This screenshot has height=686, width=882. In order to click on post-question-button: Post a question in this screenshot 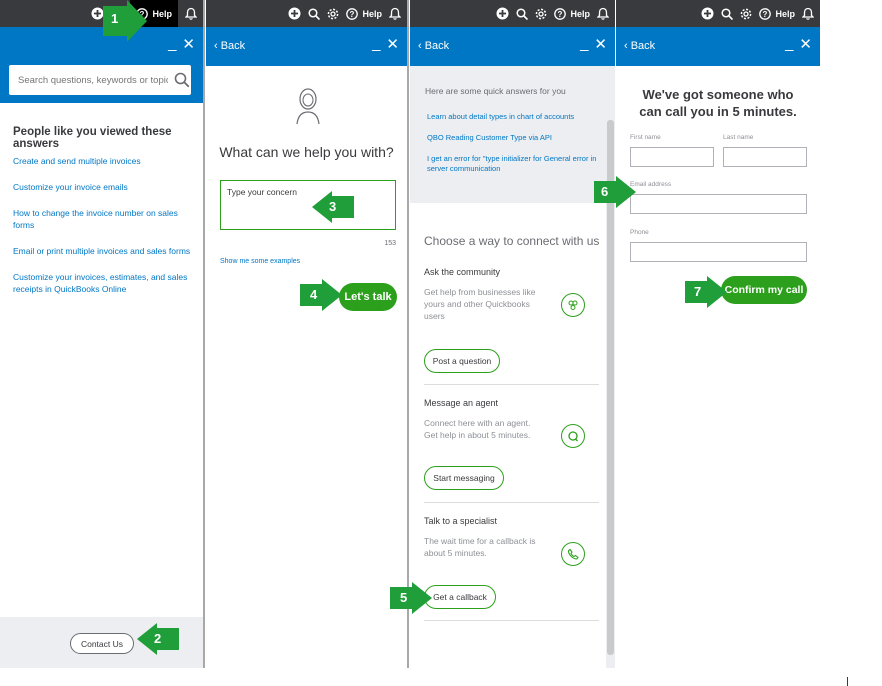, I will do `click(462, 361)`.